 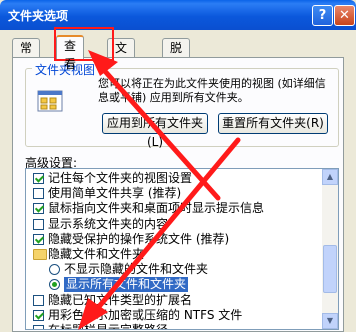 What do you see at coordinates (26, 55) in the screenshot?
I see `tab-general: 常规` at bounding box center [26, 55].